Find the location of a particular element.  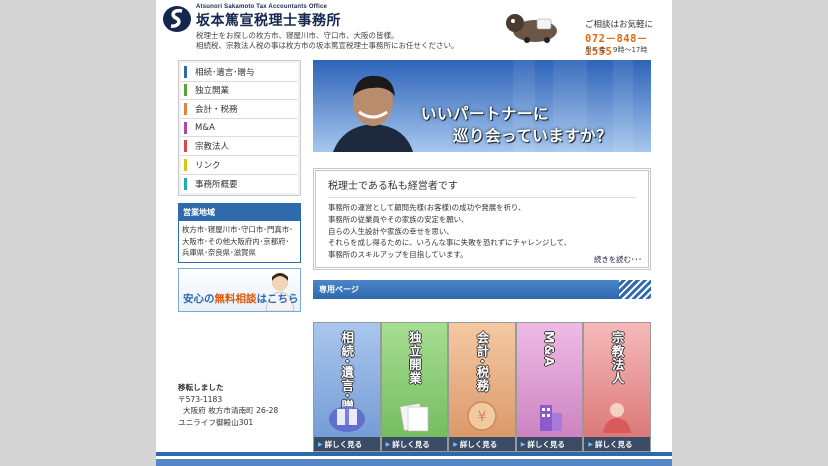

building-icon is located at coordinates (550, 418).